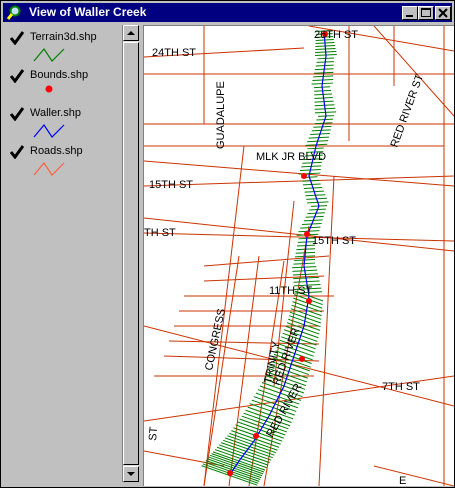 This screenshot has height=488, width=455. I want to click on title-bar: View of Waller Creek, so click(227, 12).